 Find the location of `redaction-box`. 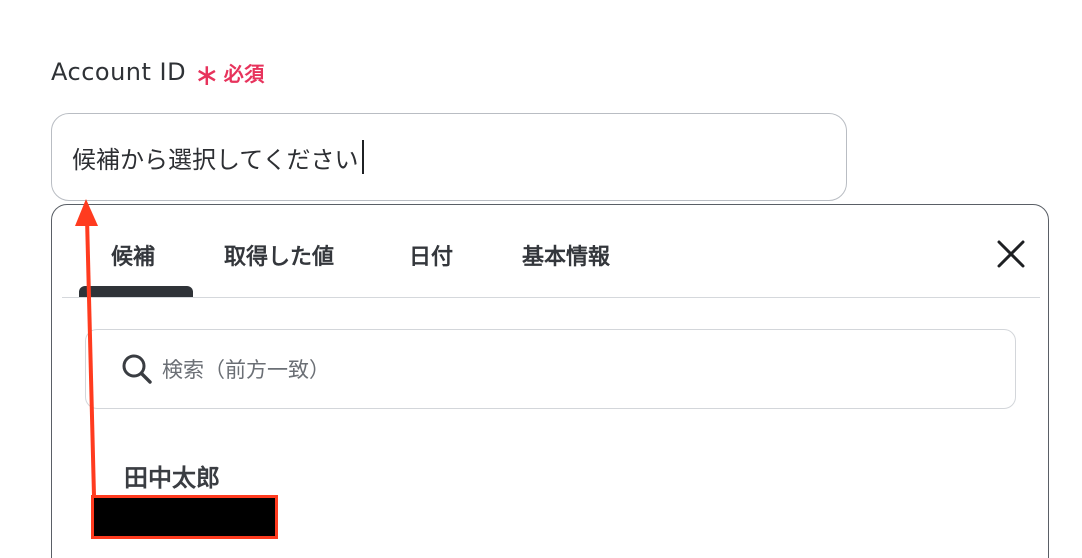

redaction-box is located at coordinates (184, 517).